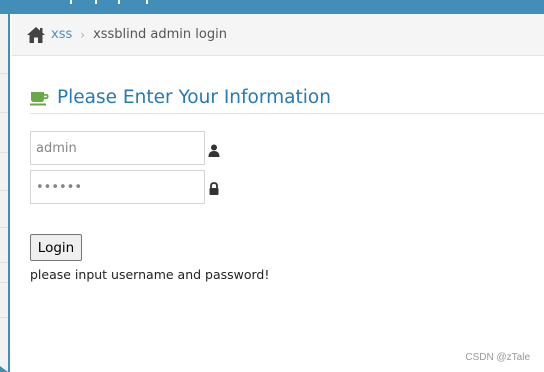 The width and height of the screenshot is (544, 372). What do you see at coordinates (150, 274) in the screenshot?
I see `status-message: please input username and password!` at bounding box center [150, 274].